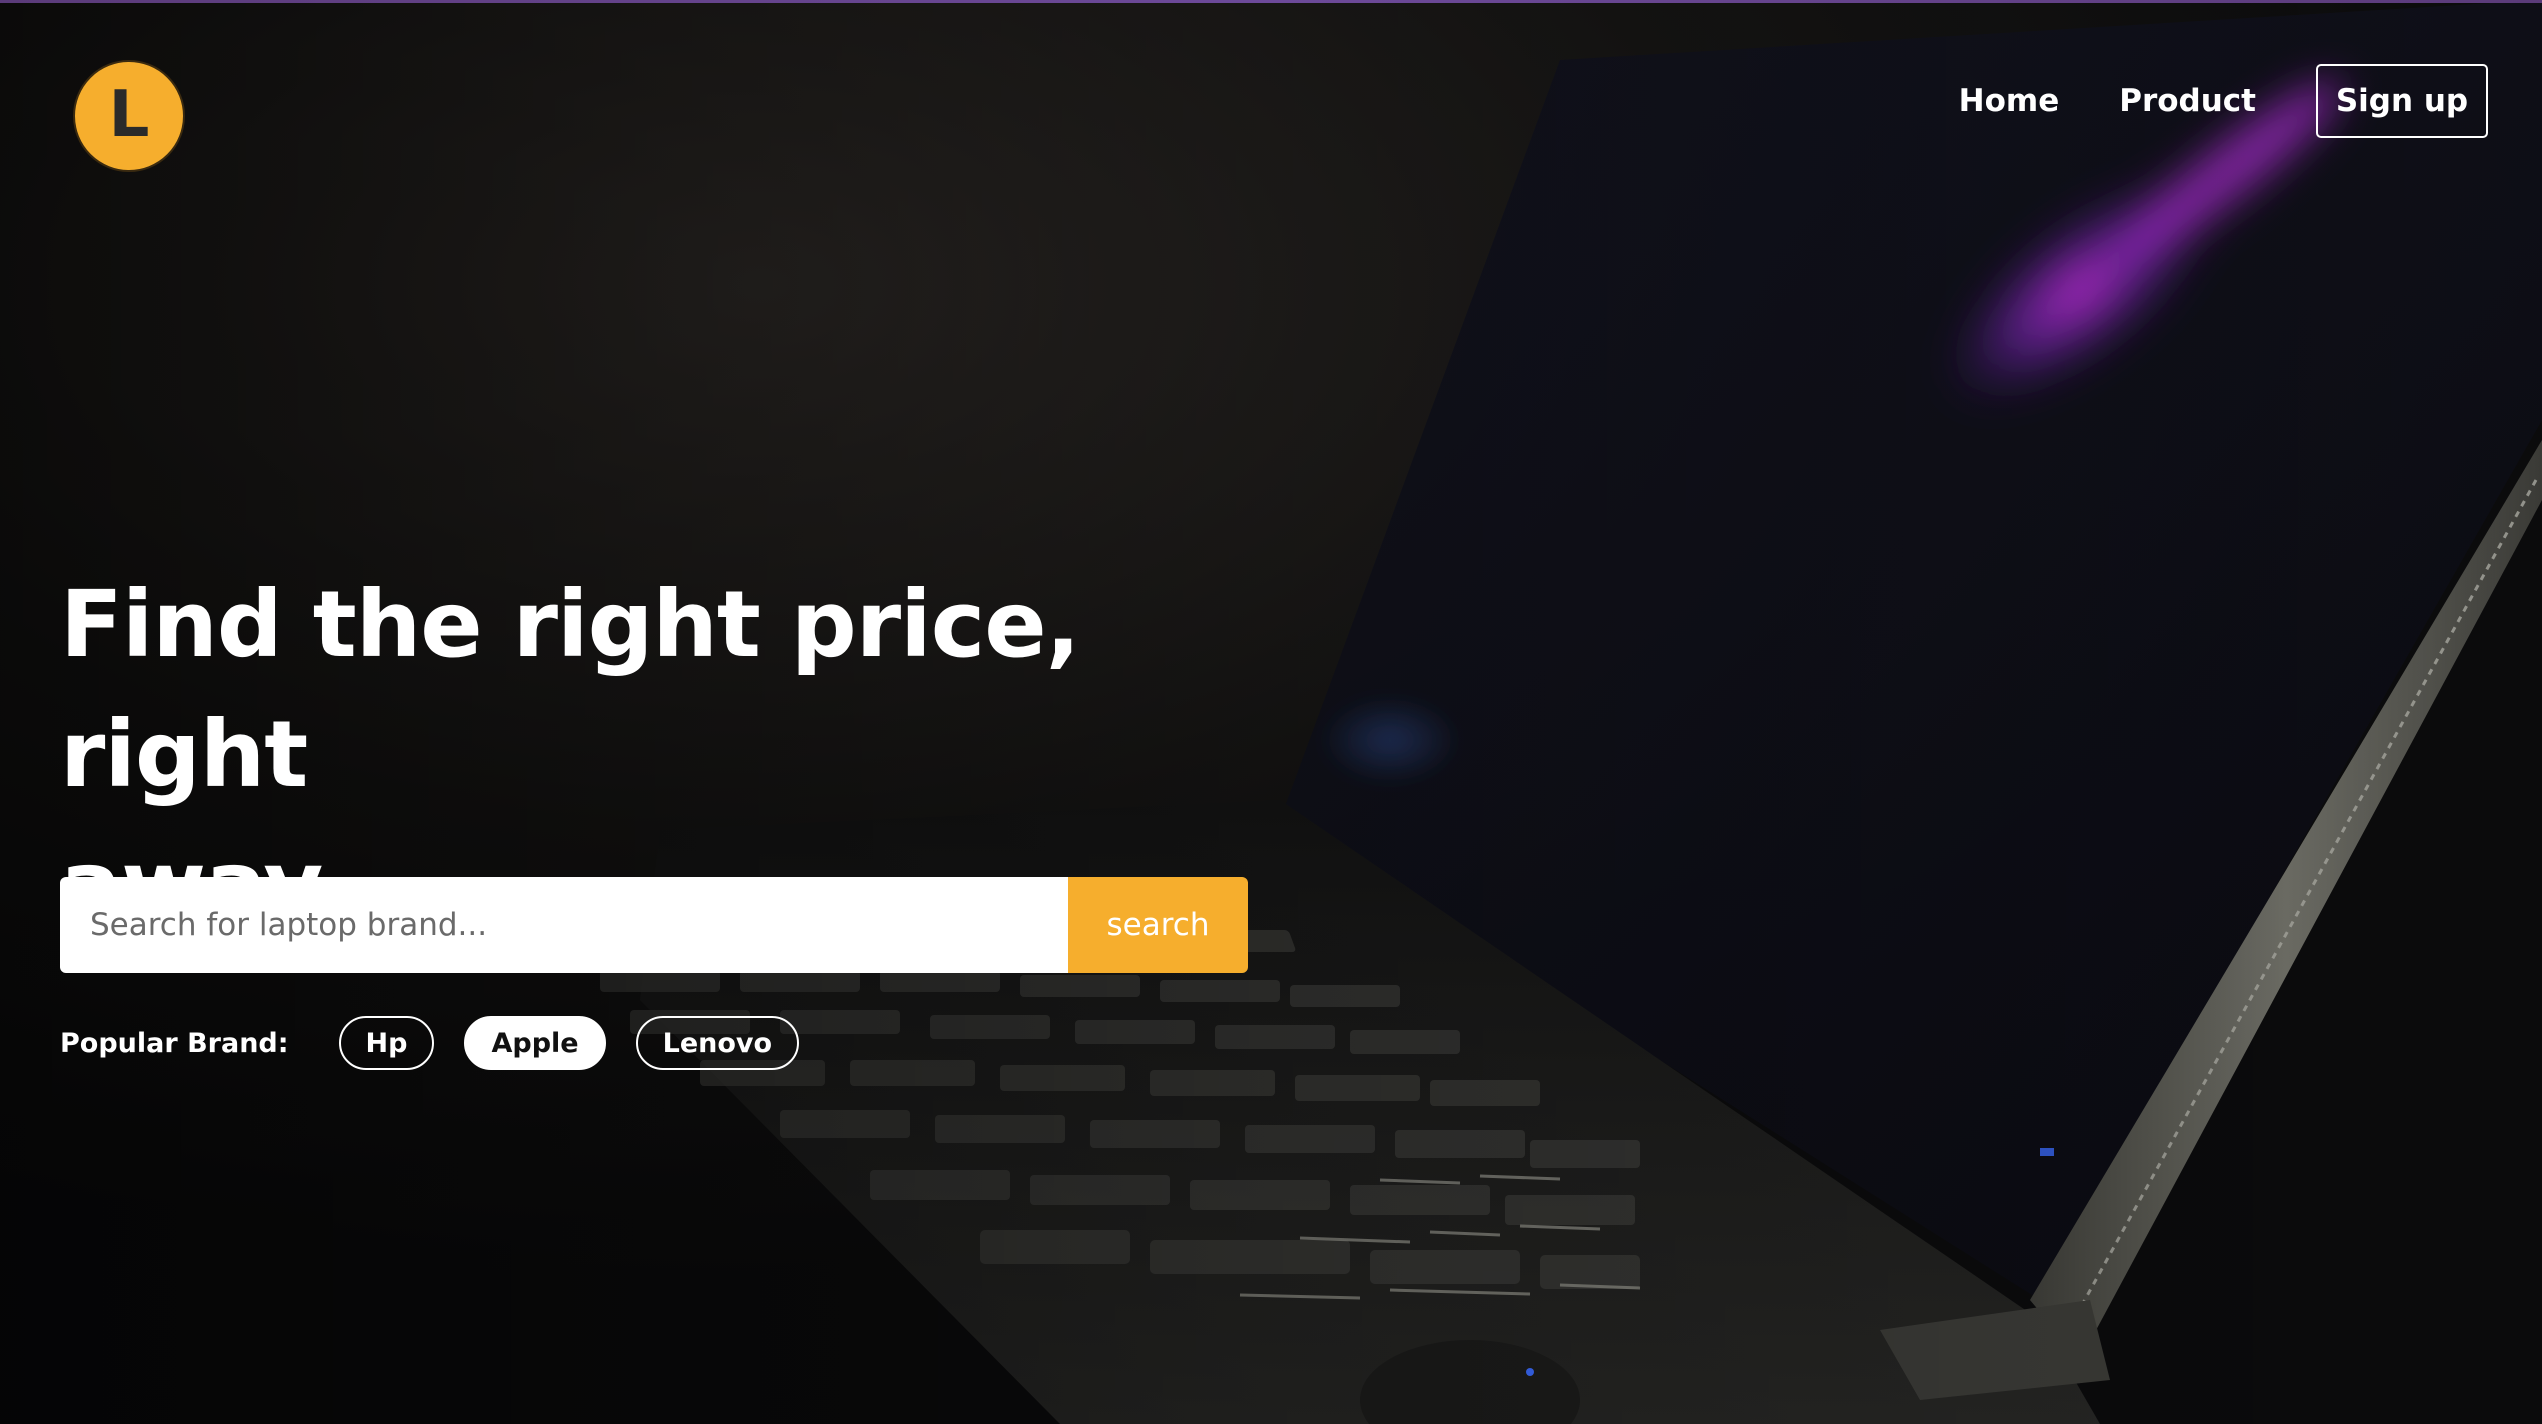 This screenshot has width=2542, height=1424. What do you see at coordinates (570, 689) in the screenshot?
I see `hero-headline-line1: Find the right price, right` at bounding box center [570, 689].